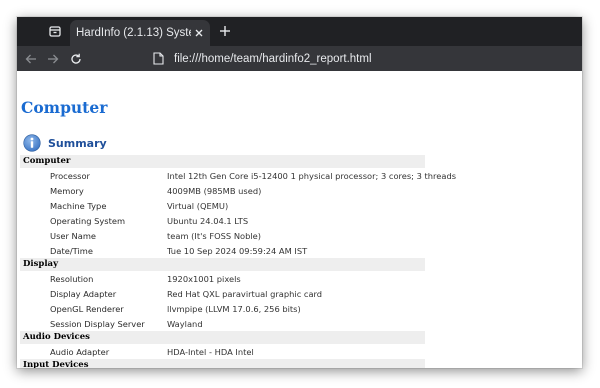 The height and width of the screenshot is (388, 600). I want to click on row-key: Memory, so click(67, 191).